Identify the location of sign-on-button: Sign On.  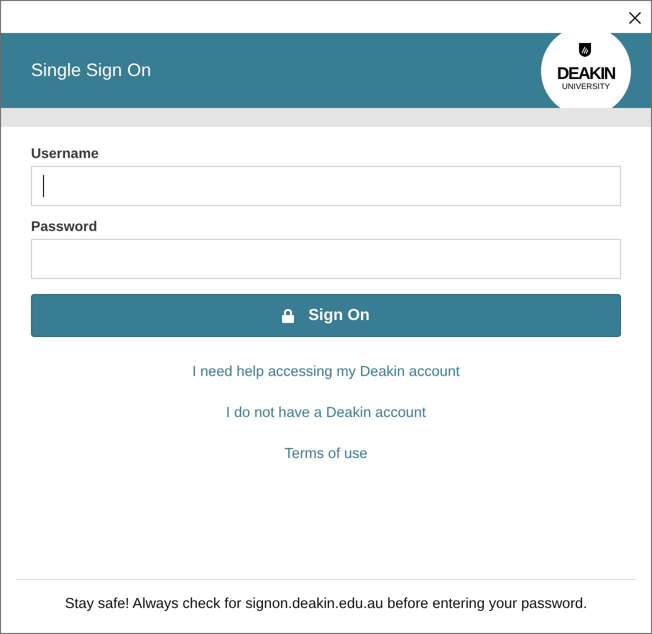
(326, 315).